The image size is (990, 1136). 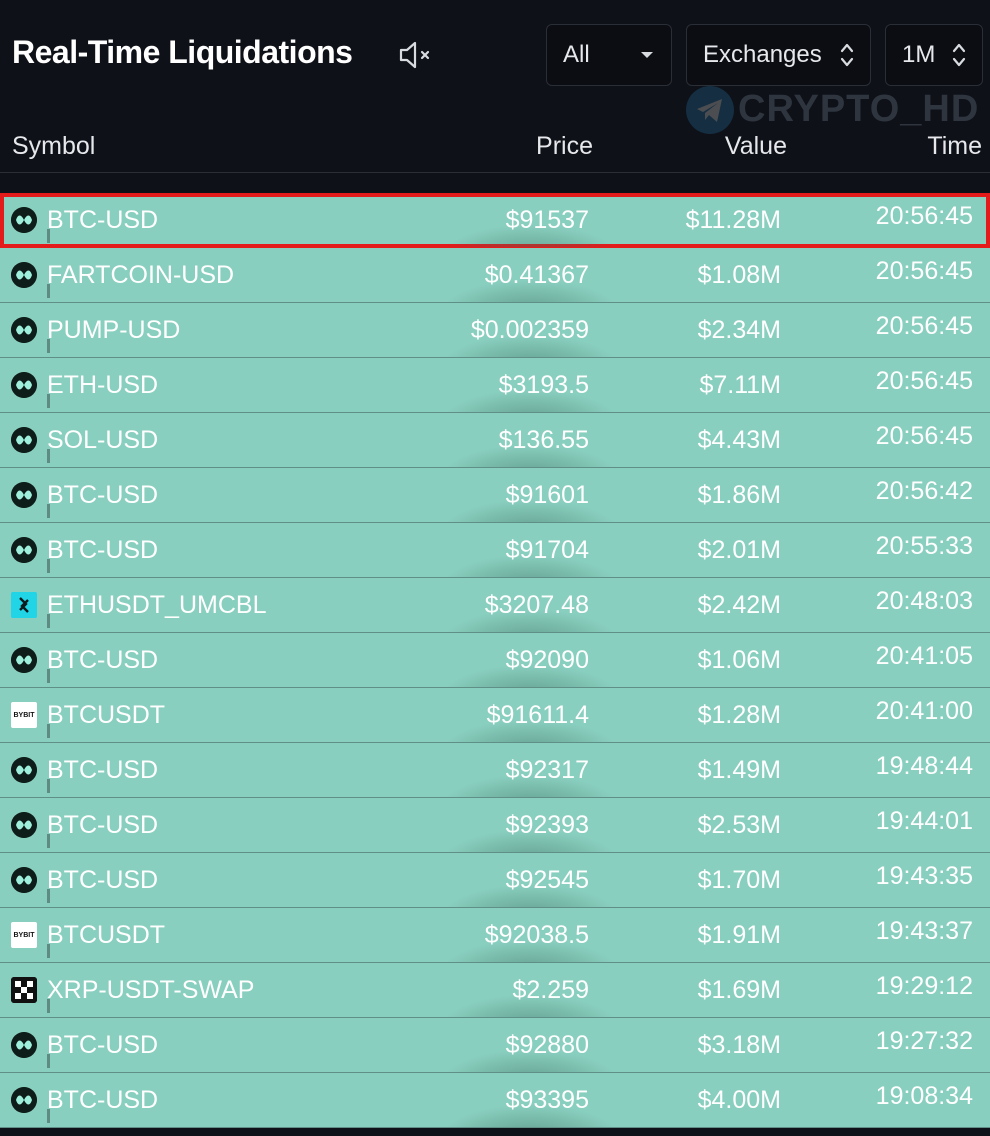 I want to click on row-value: $2.01M, so click(x=739, y=550).